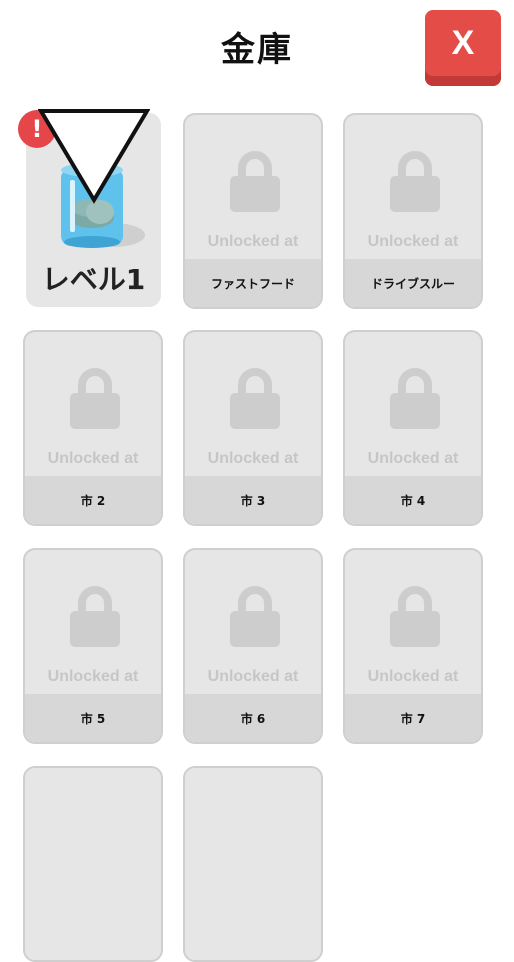 This screenshot has width=514, height=962. What do you see at coordinates (93, 500) in the screenshot?
I see `card-name: 市 2` at bounding box center [93, 500].